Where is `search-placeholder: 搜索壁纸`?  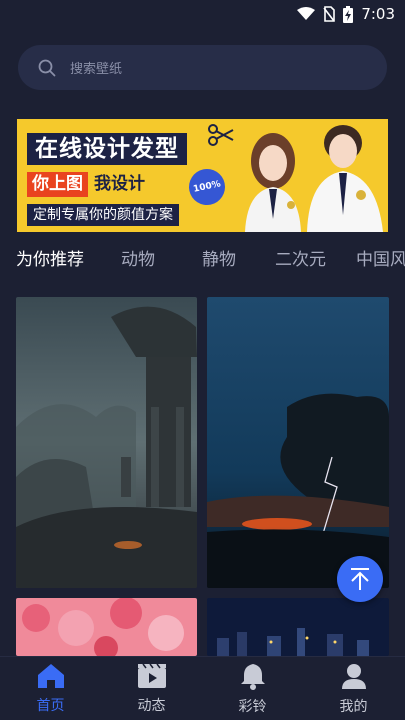 search-placeholder: 搜索壁纸 is located at coordinates (96, 69).